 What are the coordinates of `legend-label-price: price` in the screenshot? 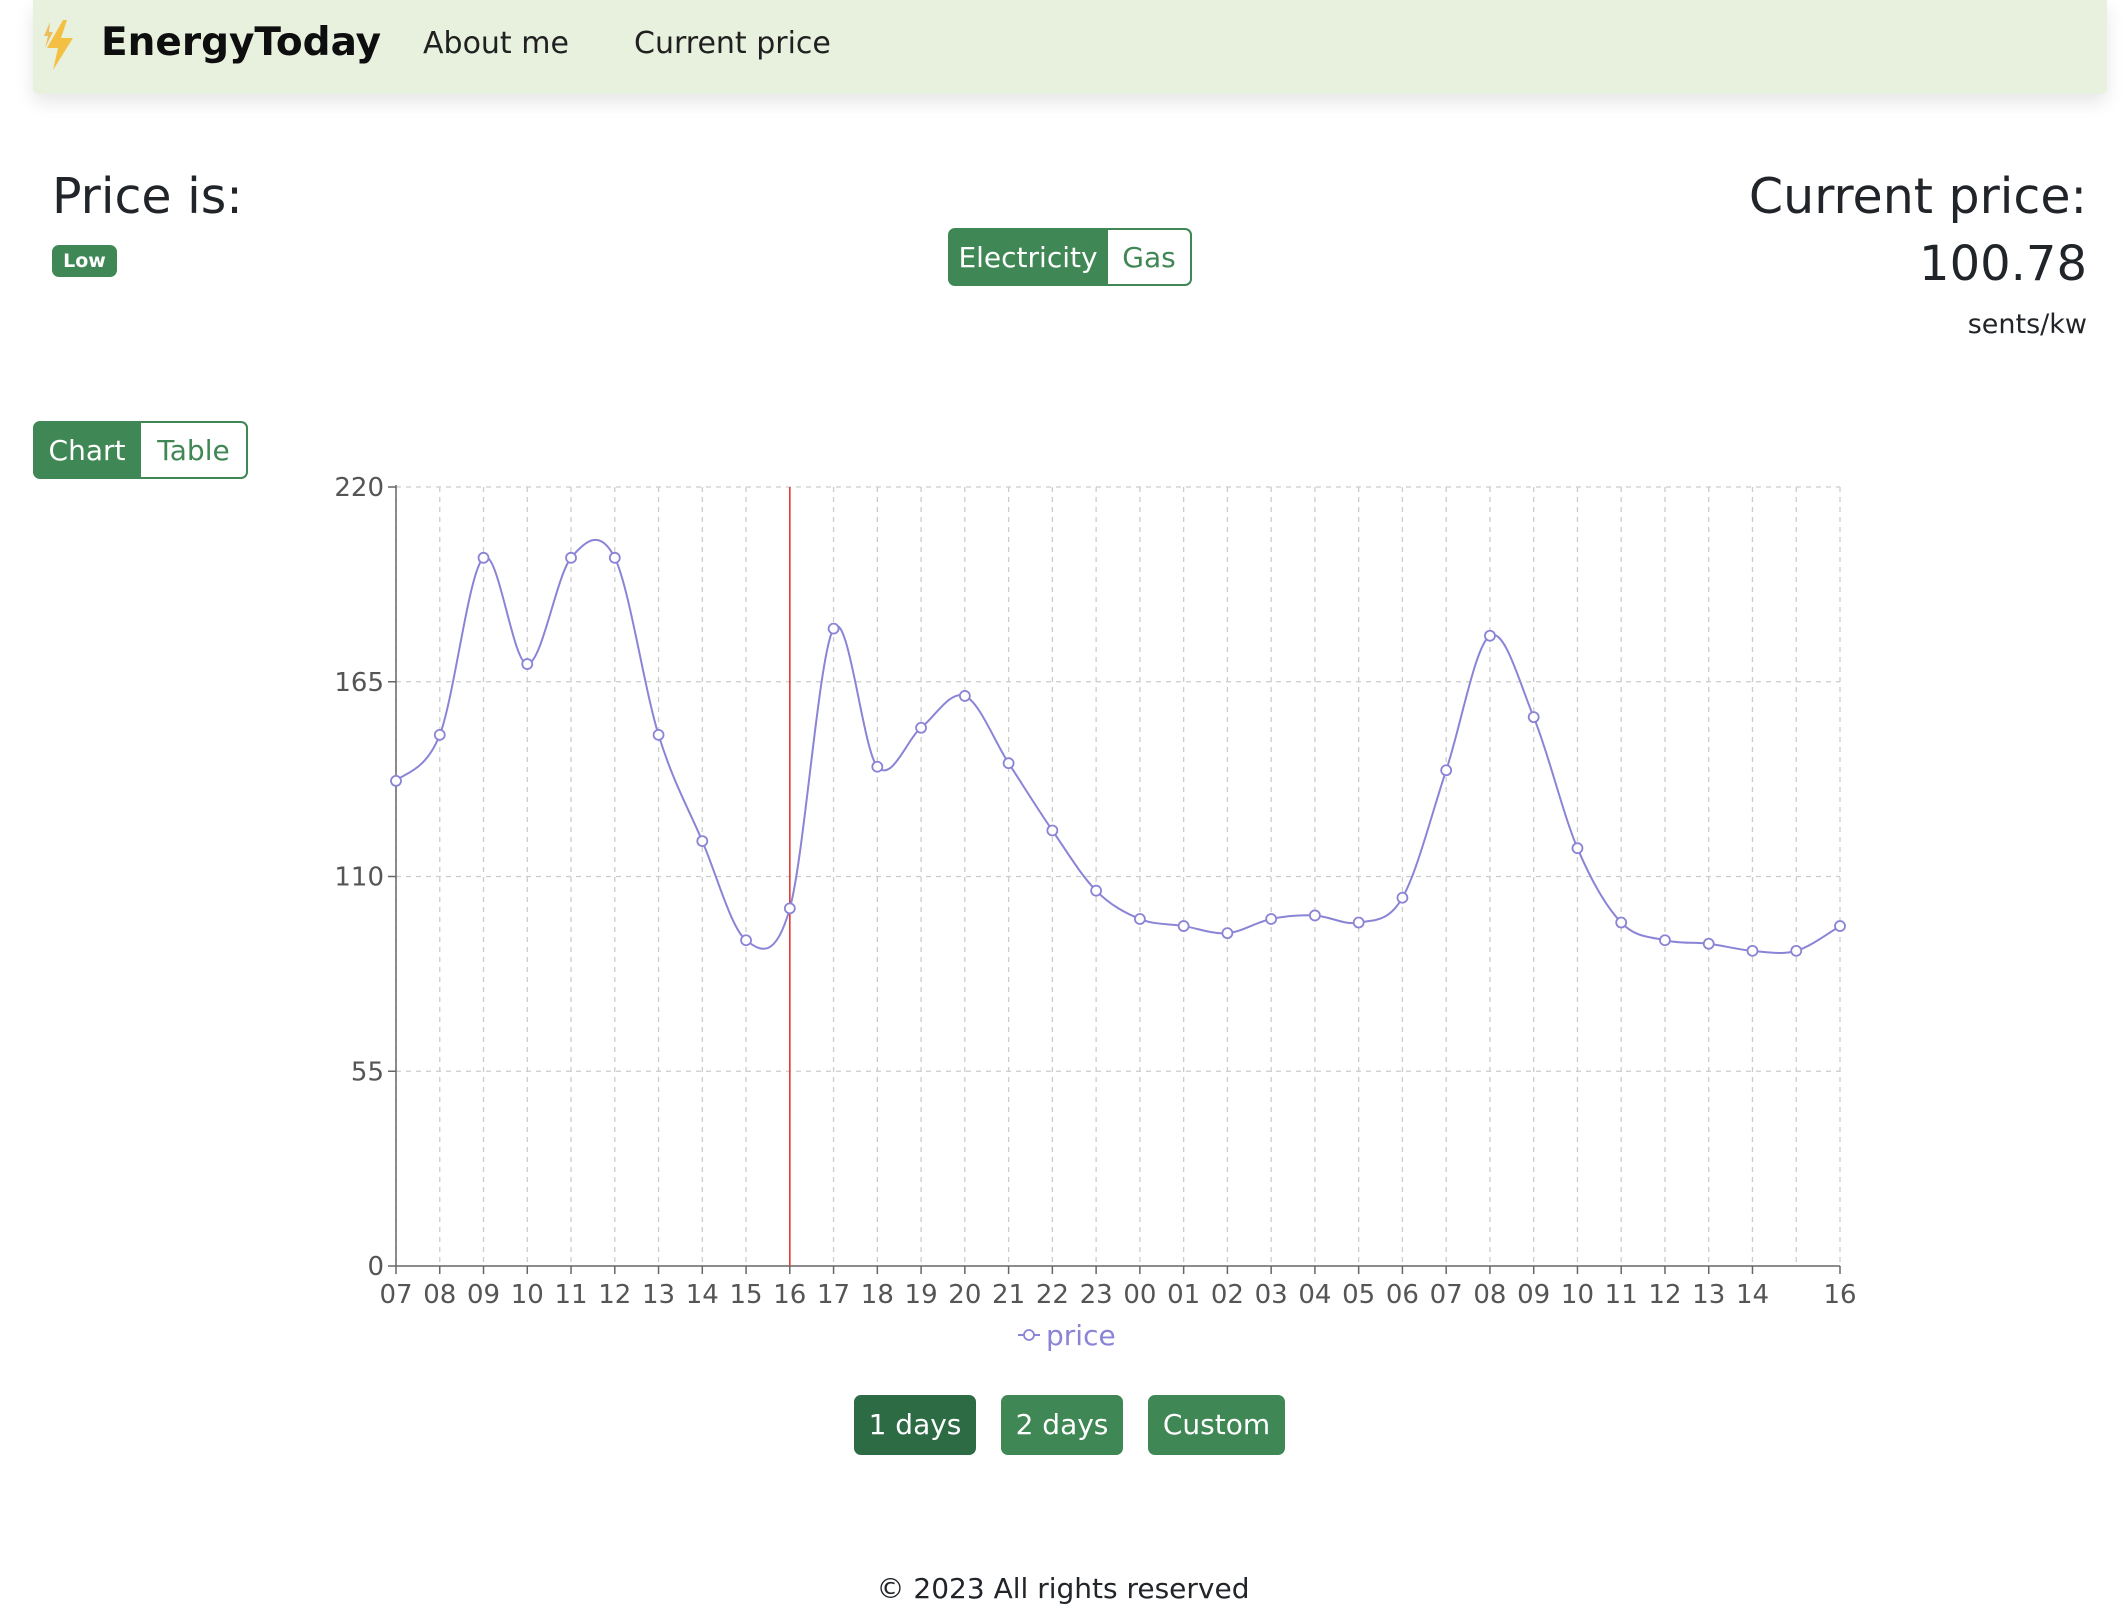 It's located at (1081, 1335).